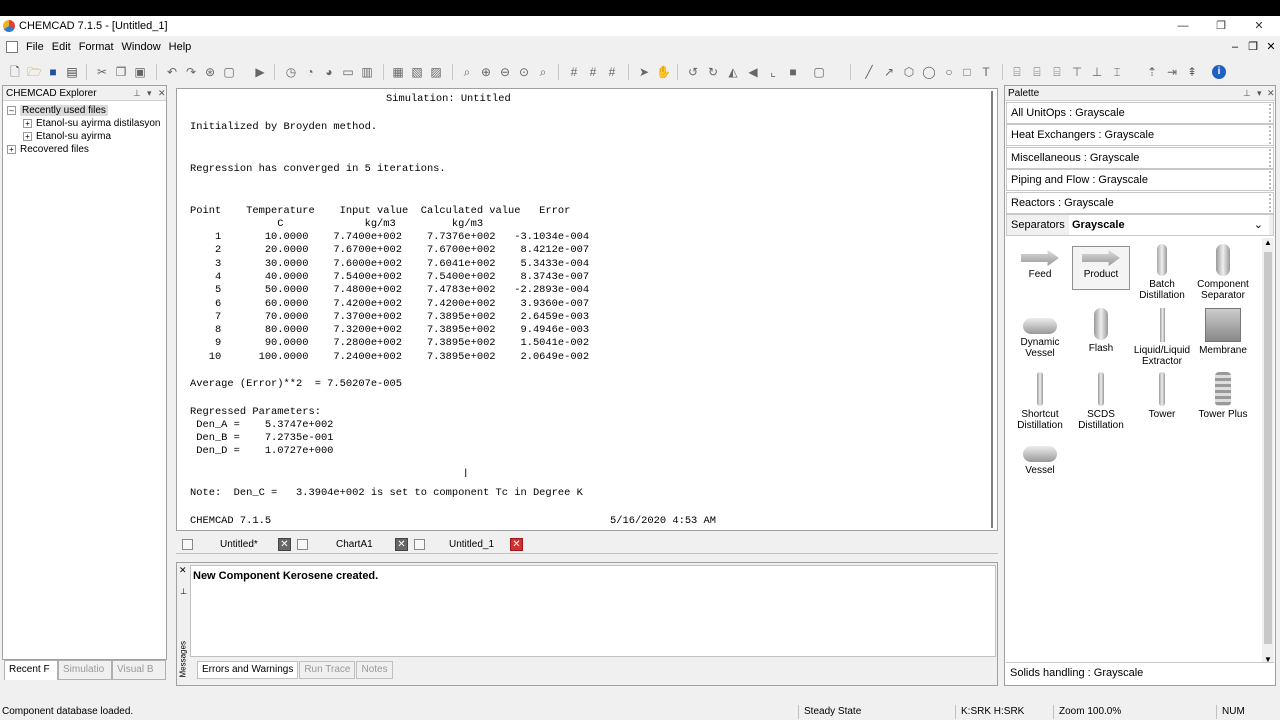 This screenshot has width=1280, height=720. Describe the element at coordinates (1040, 401) in the screenshot. I see `unitop-shortcut-distillation: Shortcut Distillation` at that location.